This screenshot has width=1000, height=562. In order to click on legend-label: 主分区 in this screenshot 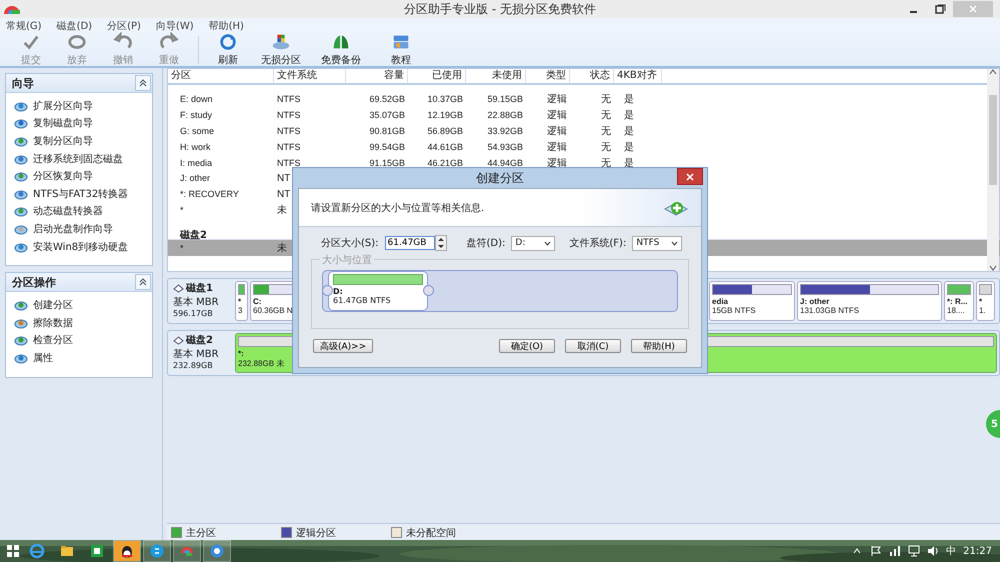, I will do `click(201, 533)`.